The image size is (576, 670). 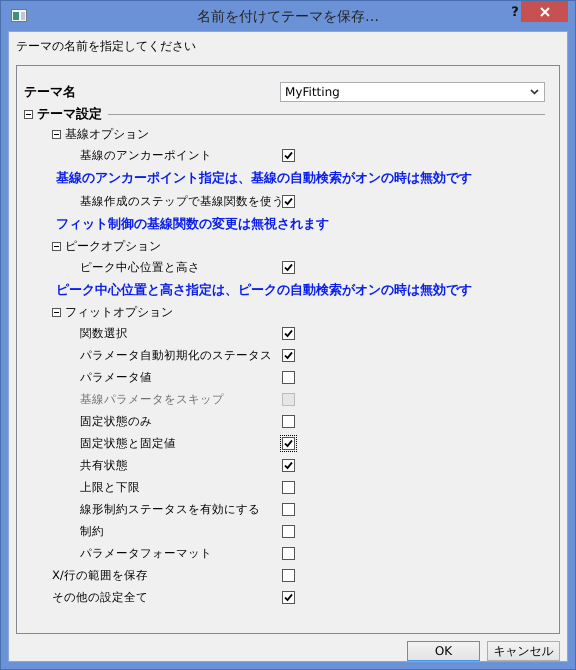 I want to click on info-note: ピーク中心位置と高さ指定は、ピークの自動検索がオンの時は無効です, so click(x=264, y=290).